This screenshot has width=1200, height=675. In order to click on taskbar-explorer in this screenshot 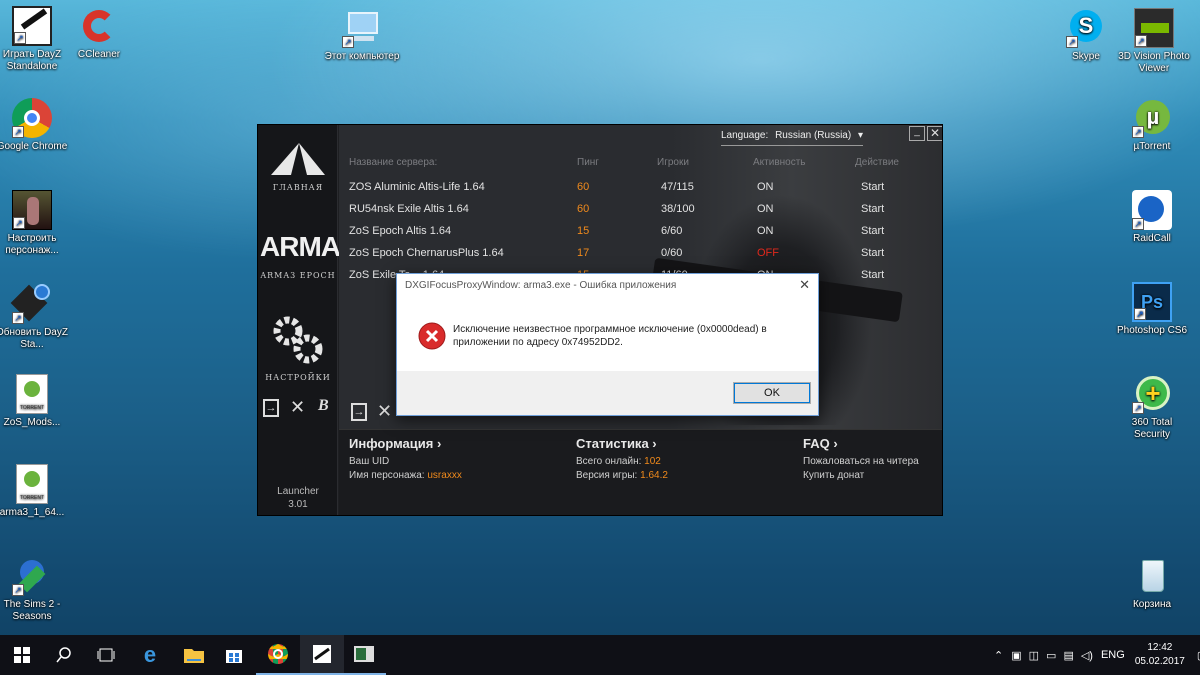, I will do `click(194, 655)`.